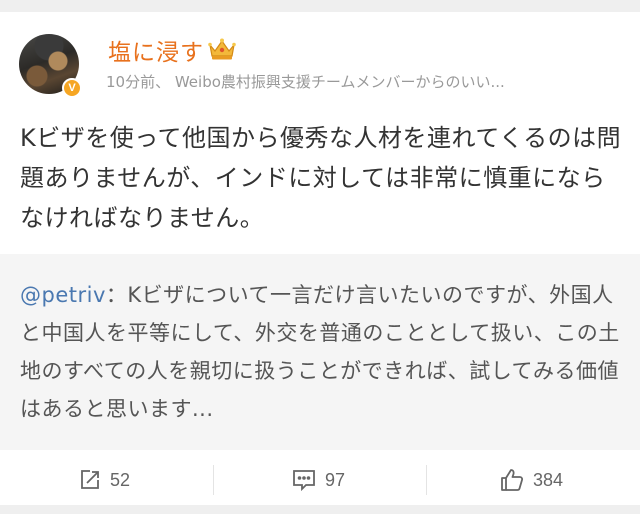  I want to click on top-spacer, so click(320, 6).